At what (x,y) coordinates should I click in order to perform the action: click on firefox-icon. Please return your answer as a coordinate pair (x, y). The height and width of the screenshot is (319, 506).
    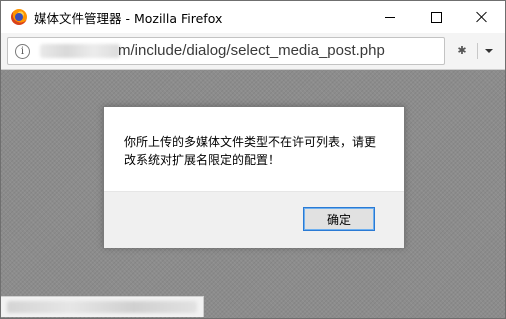
    Looking at the image, I should click on (19, 17).